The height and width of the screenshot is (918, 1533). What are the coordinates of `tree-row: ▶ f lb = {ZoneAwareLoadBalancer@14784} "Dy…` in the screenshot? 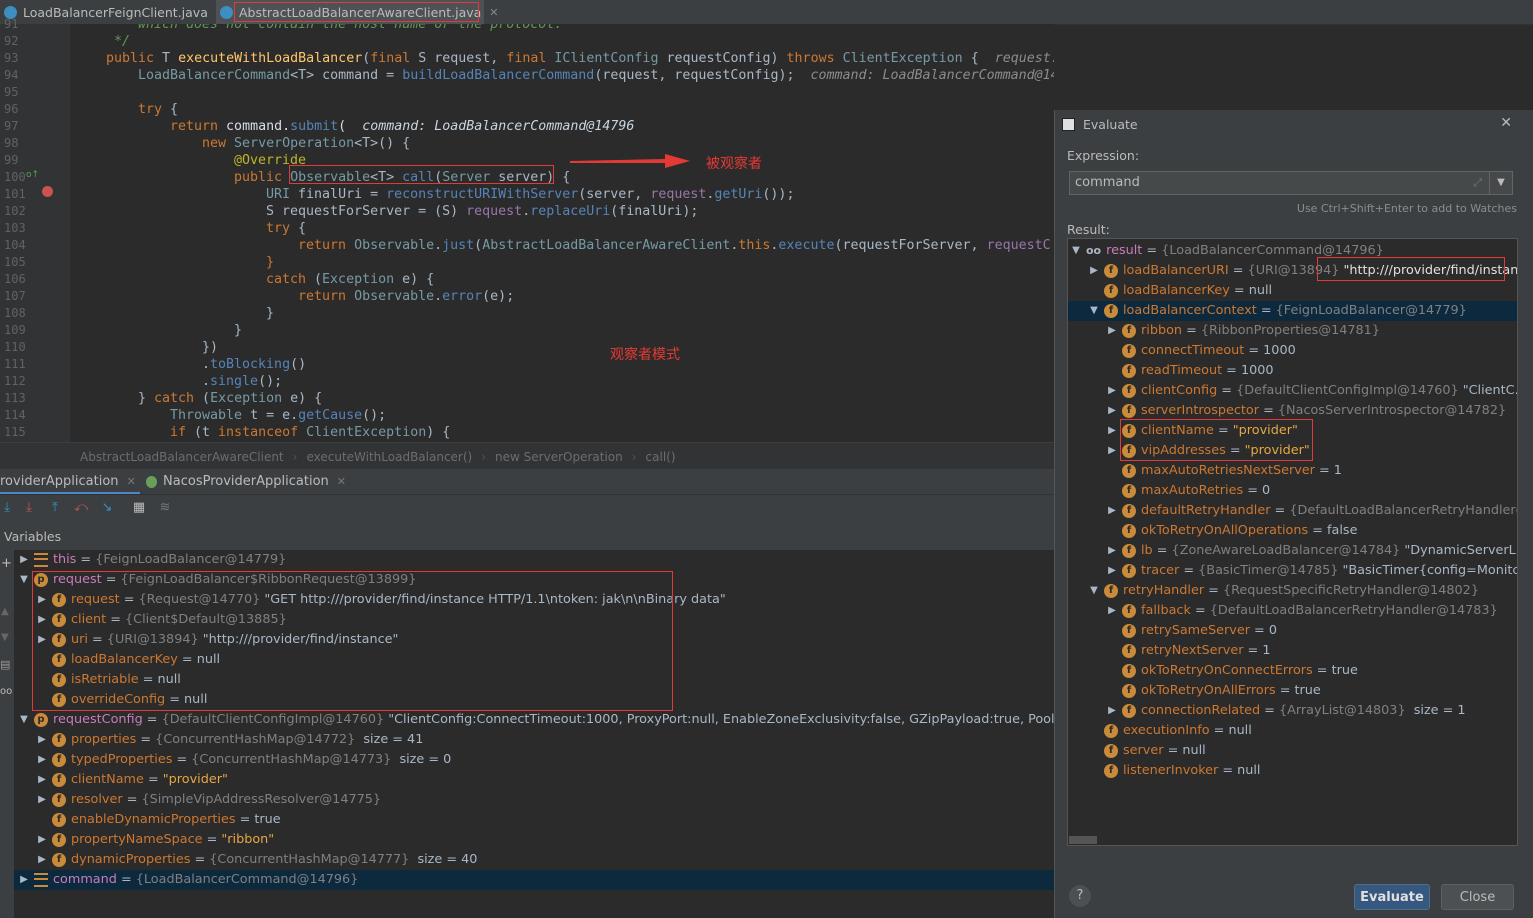 It's located at (1292, 551).